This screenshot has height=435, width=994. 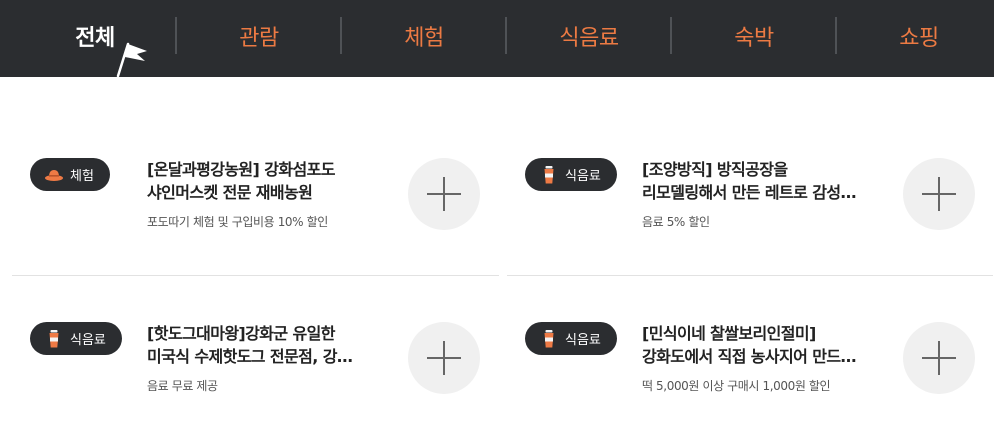 I want to click on card-title: [온달과평강농원] 강화섬포도 샤인머스켓 전문 재배농원, so click(x=267, y=181).